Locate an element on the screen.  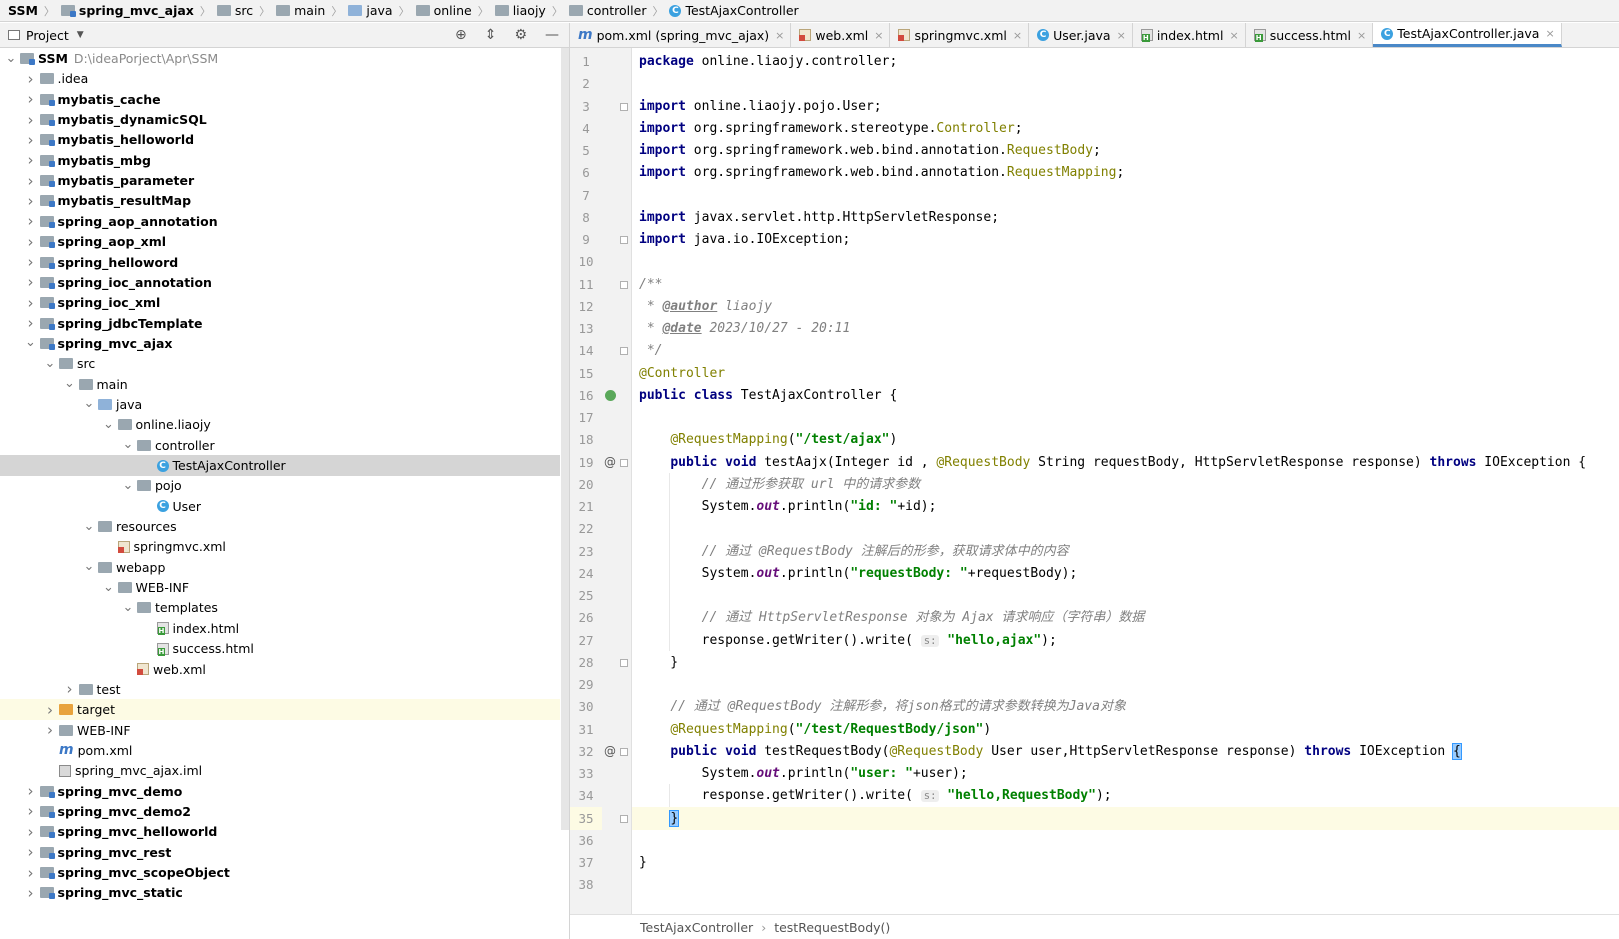
line-number: 12 is located at coordinates (586, 306).